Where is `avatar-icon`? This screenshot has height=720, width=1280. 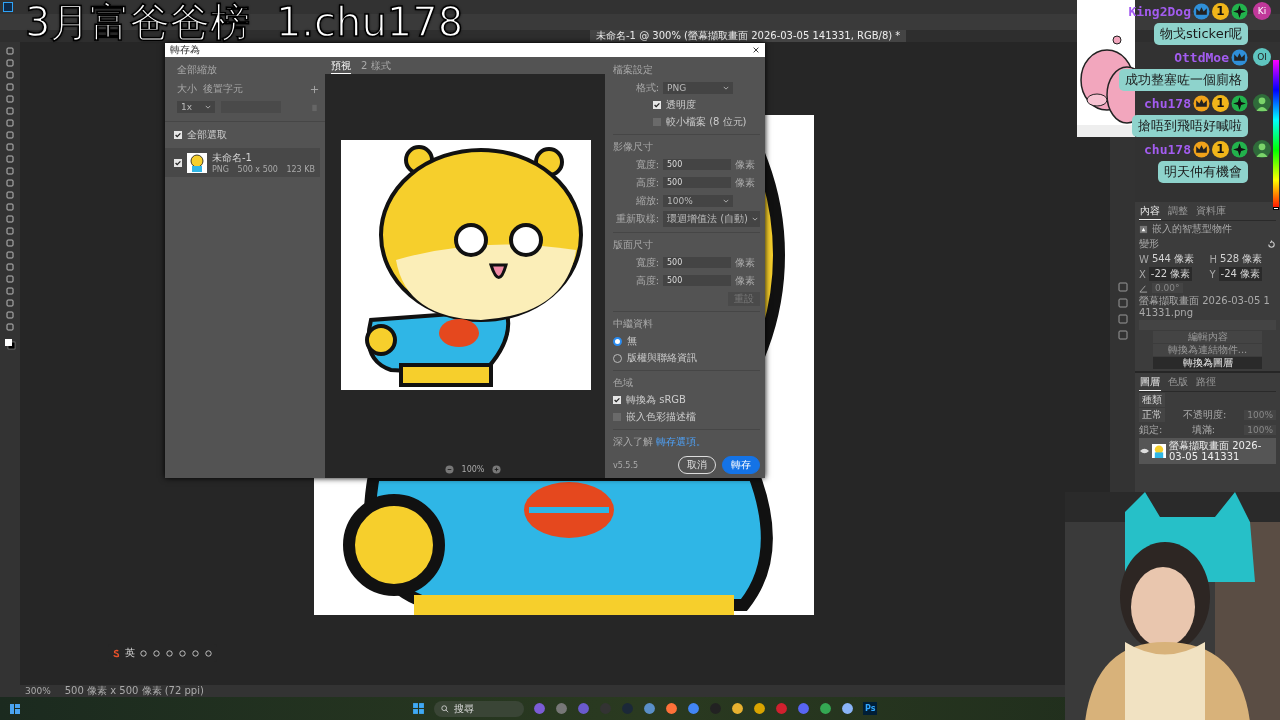
avatar-icon is located at coordinates (1262, 103).